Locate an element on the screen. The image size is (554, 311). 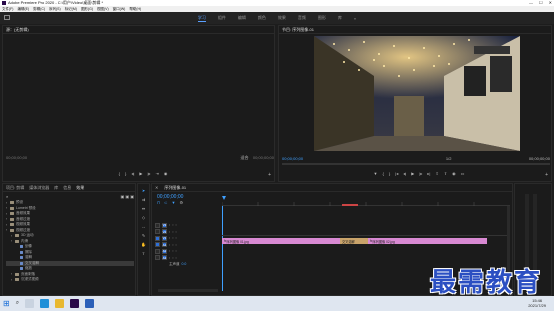
effects-search-icon: ⌕ is located at coordinates (7, 196).